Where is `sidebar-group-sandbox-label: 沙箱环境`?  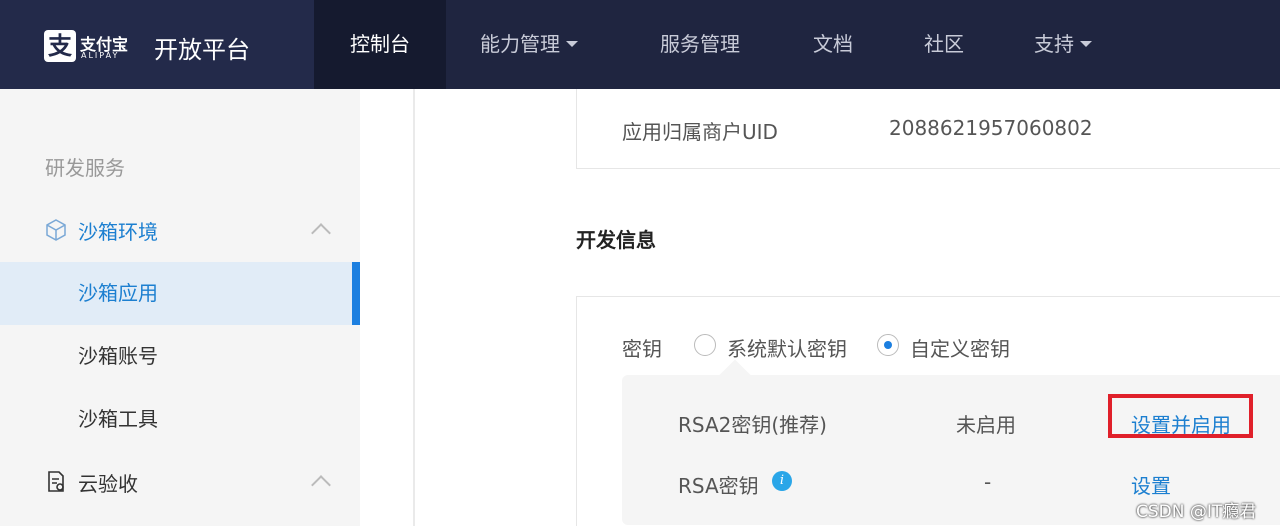 sidebar-group-sandbox-label: 沙箱环境 is located at coordinates (118, 232).